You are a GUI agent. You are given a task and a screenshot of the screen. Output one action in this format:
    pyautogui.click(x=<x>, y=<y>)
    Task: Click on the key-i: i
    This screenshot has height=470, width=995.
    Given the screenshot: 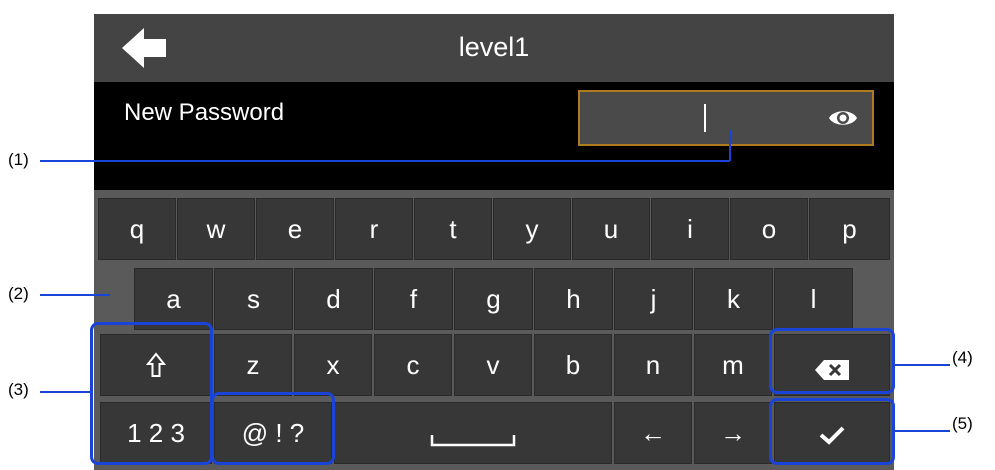 What is the action you would take?
    pyautogui.click(x=690, y=229)
    